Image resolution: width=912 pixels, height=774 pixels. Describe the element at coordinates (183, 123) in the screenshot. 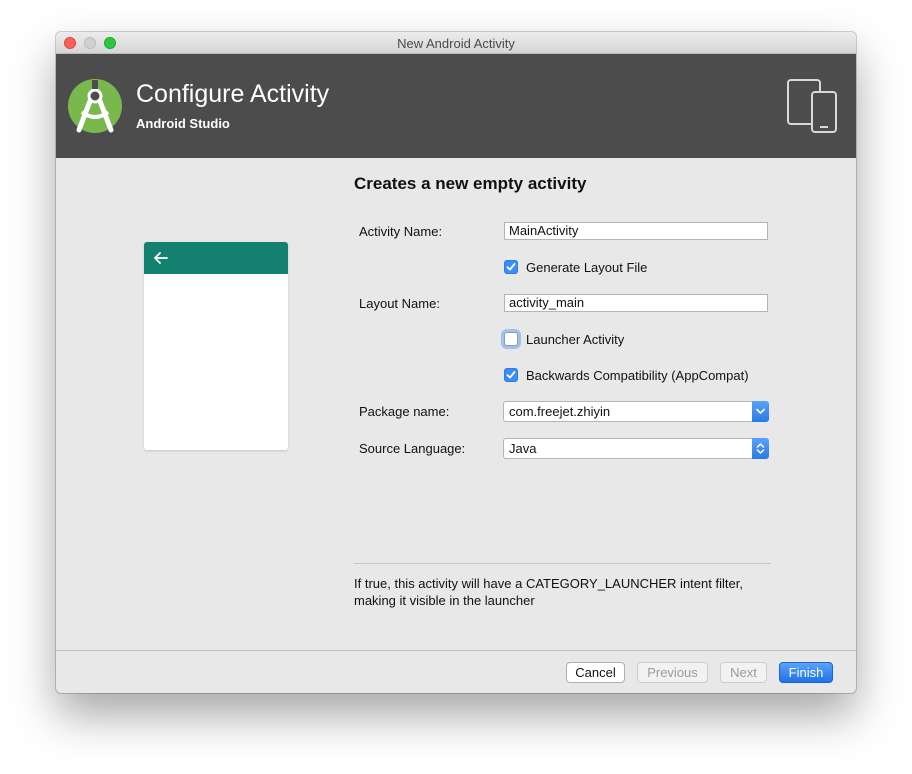

I see `header-subtitle: Android Studio` at that location.